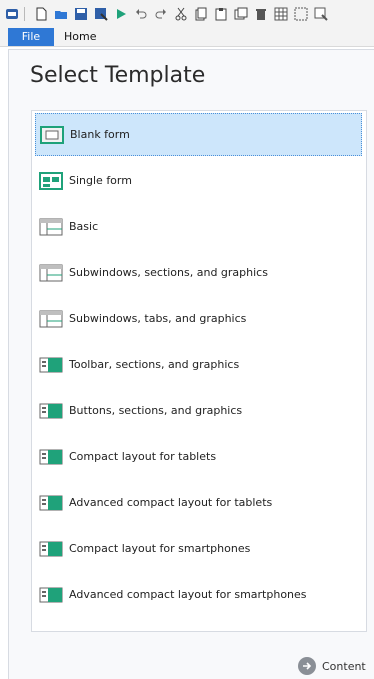 Image resolution: width=374 pixels, height=679 pixels. What do you see at coordinates (141, 14) in the screenshot?
I see `undo-icon` at bounding box center [141, 14].